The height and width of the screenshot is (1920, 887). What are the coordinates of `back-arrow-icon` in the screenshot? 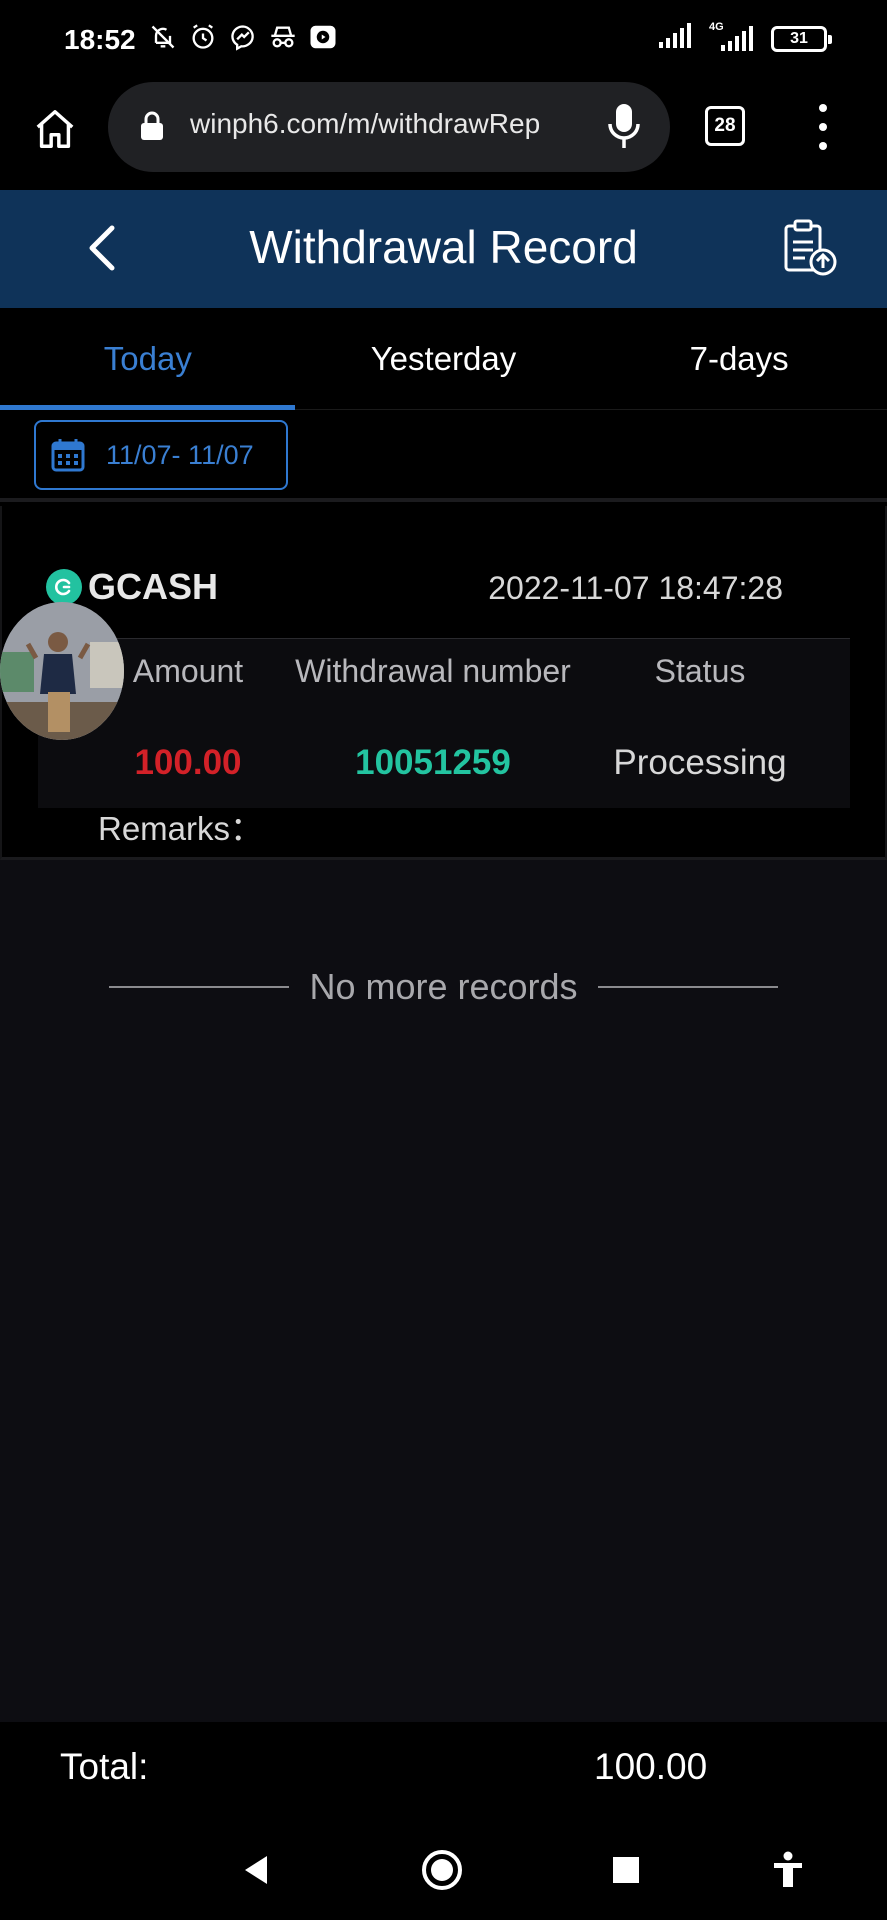 It's located at (104, 248).